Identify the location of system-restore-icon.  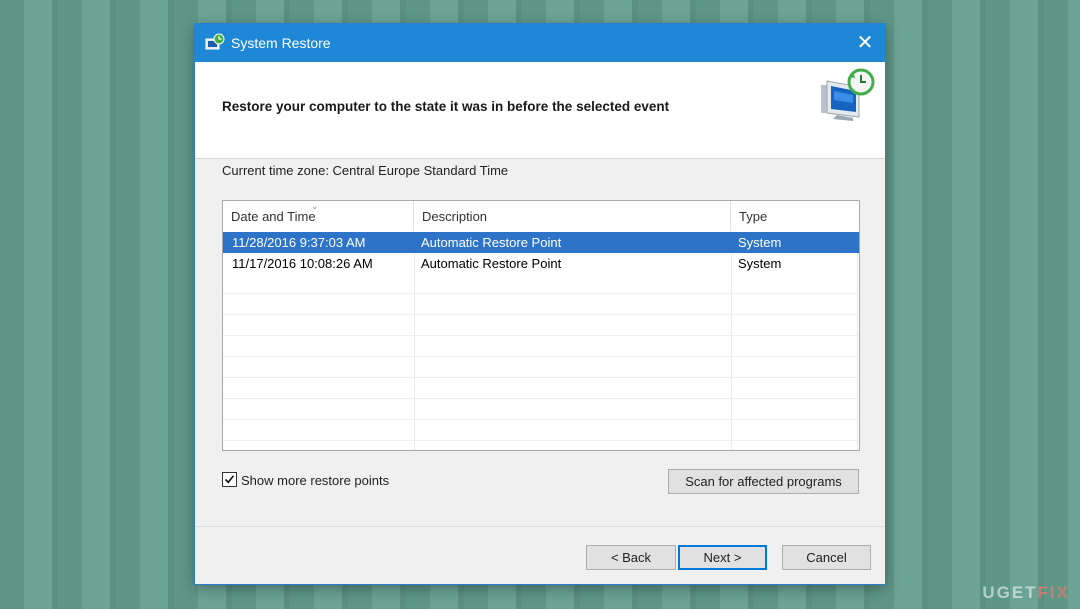
(848, 95).